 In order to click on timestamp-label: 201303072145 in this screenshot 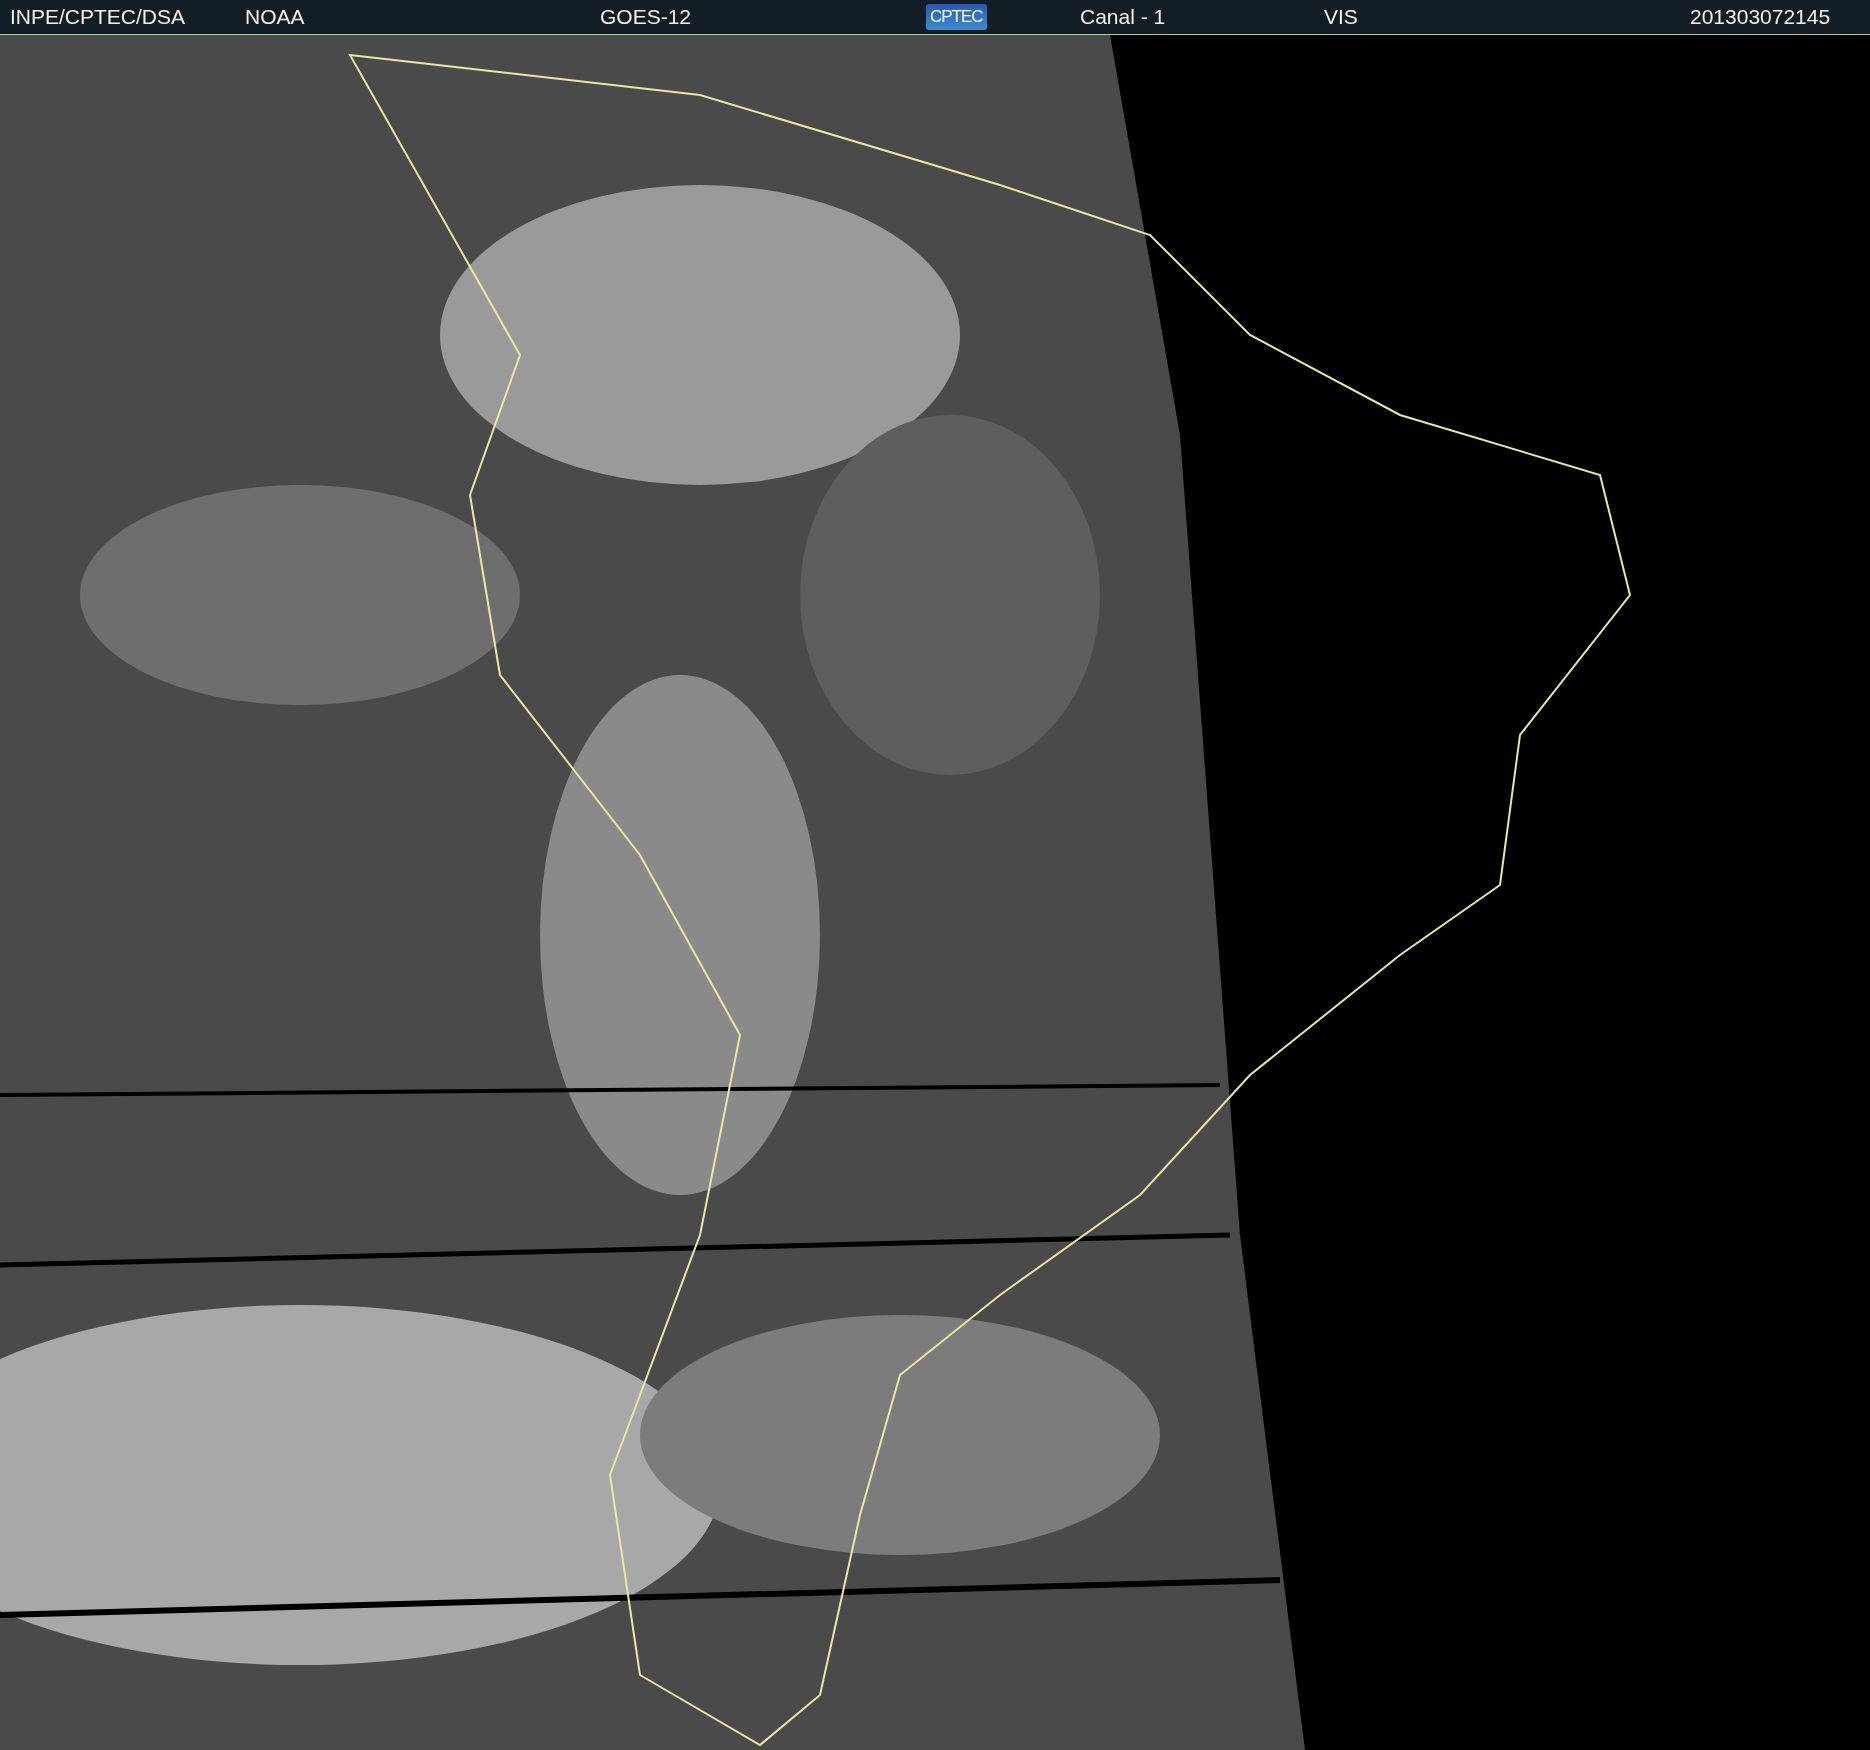, I will do `click(1760, 17)`.